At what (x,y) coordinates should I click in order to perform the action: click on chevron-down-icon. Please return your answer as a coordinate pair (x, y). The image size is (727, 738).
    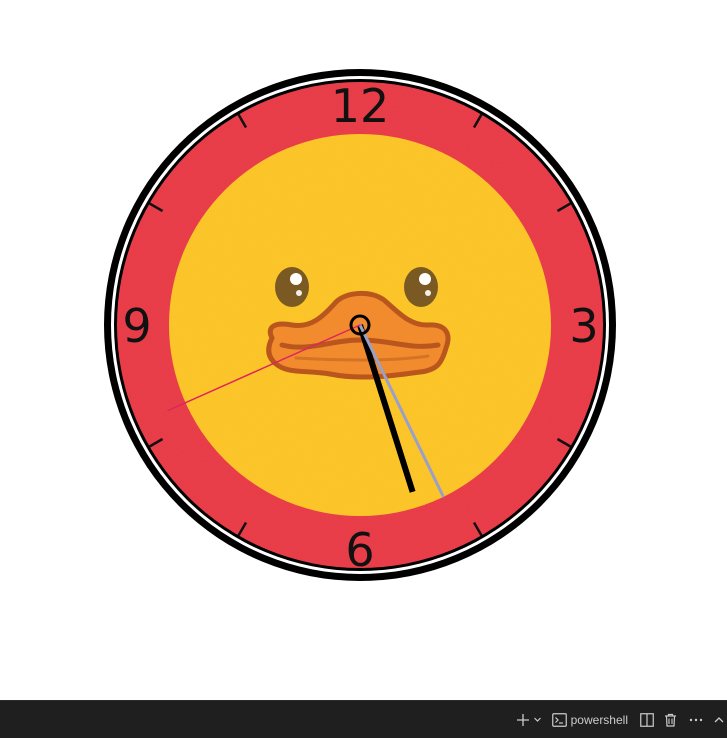
    Looking at the image, I should click on (537, 719).